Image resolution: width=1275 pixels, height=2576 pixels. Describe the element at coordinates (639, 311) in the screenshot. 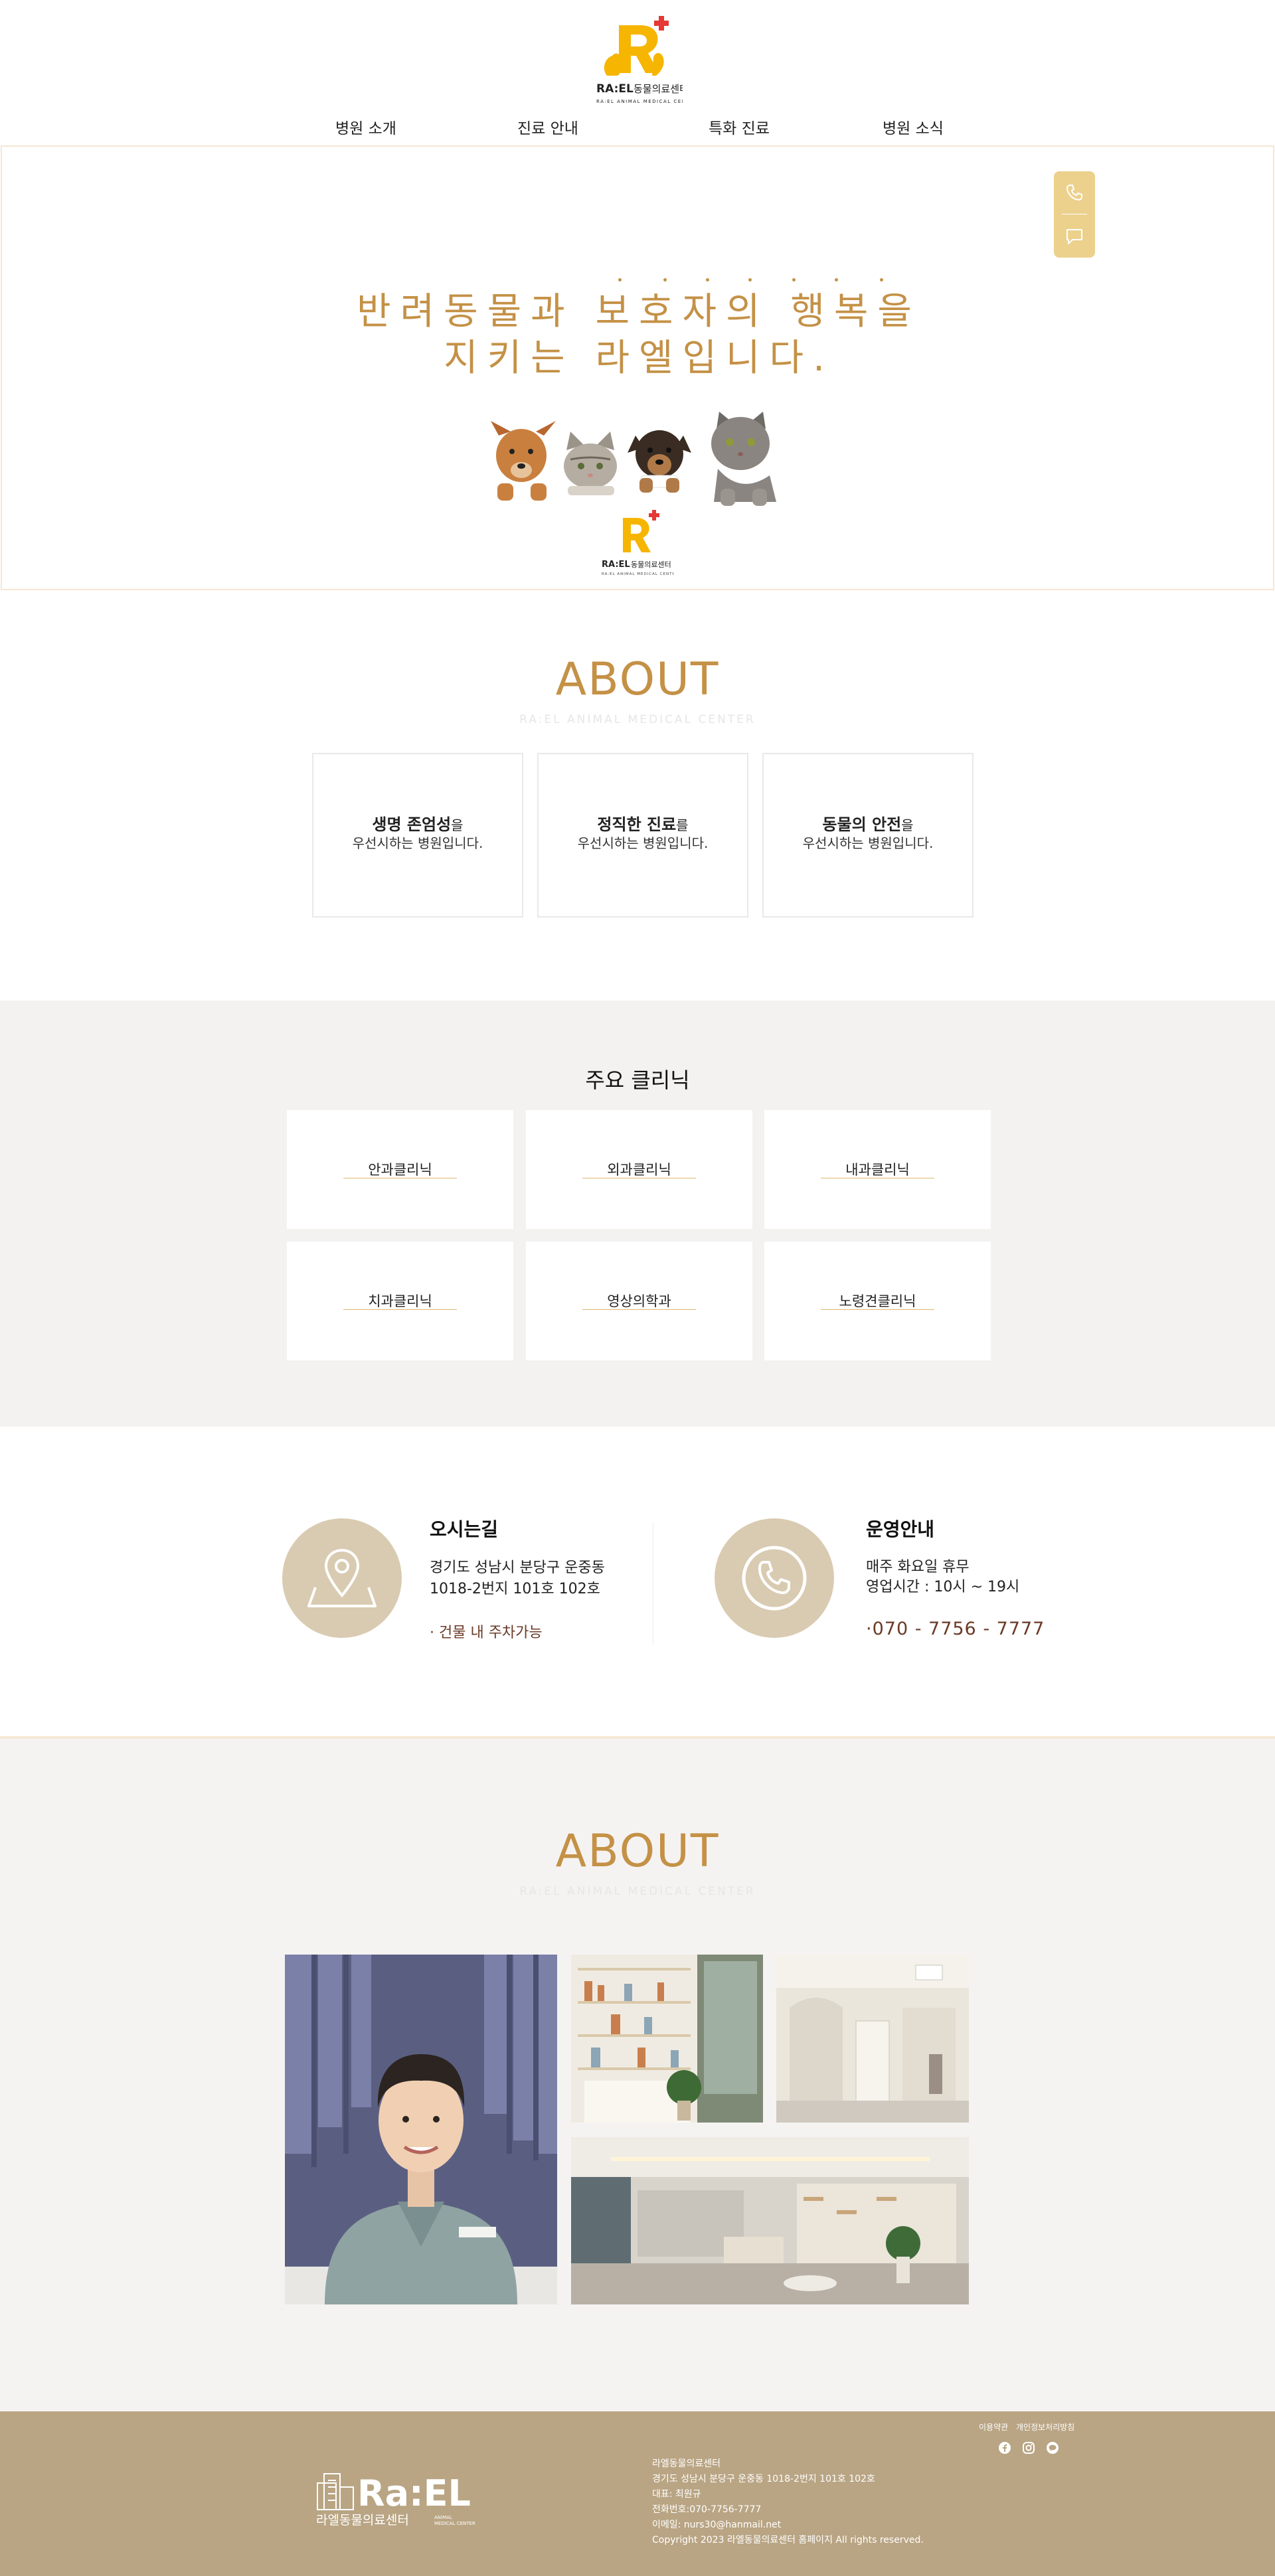

I see `hero-headline-line1: 반려동물과 보호자의 행복을` at that location.